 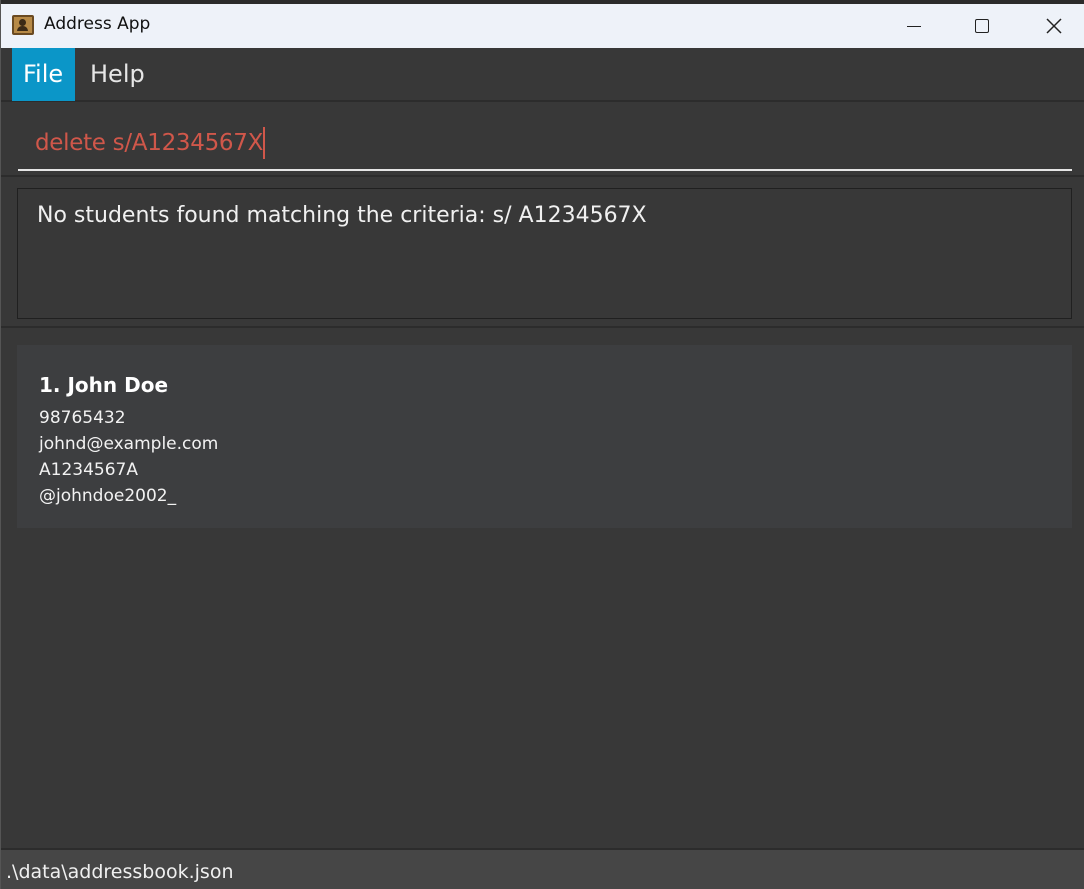 I want to click on command-input: delete s/A1234567X, so click(x=545, y=144).